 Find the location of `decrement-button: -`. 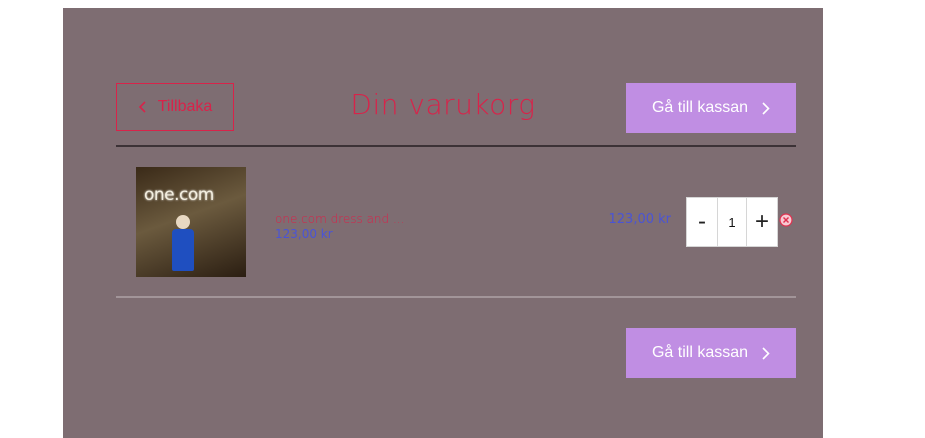

decrement-button: - is located at coordinates (702, 222).